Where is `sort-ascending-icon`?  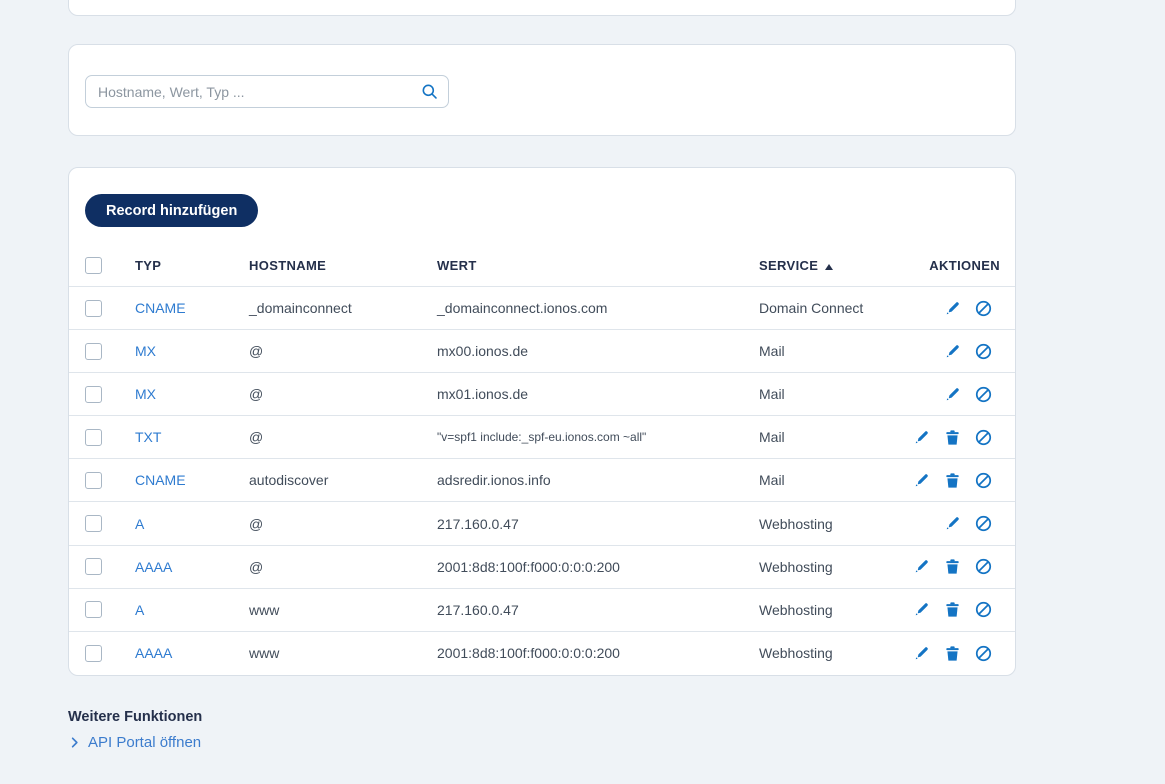
sort-ascending-icon is located at coordinates (829, 267).